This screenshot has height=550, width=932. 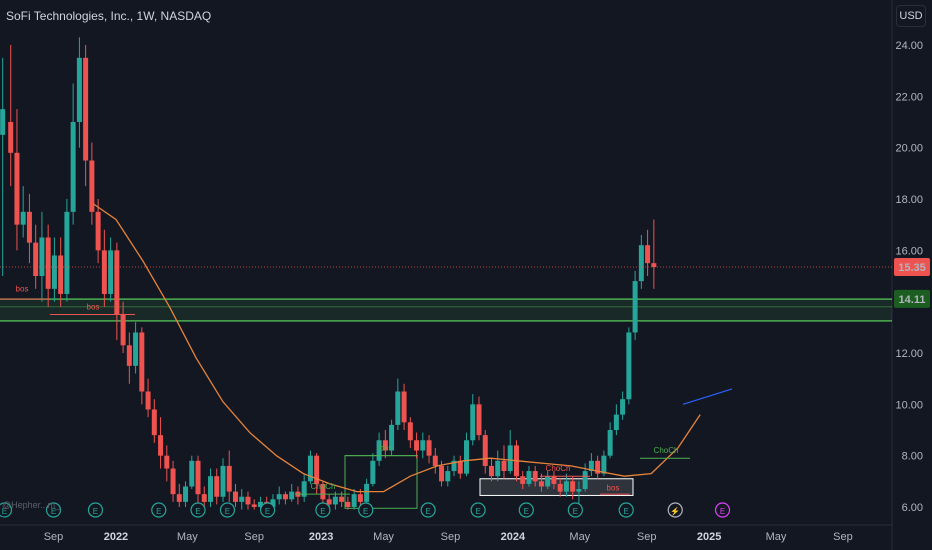 I want to click on y-tick-label: 24.00, so click(x=909, y=46).